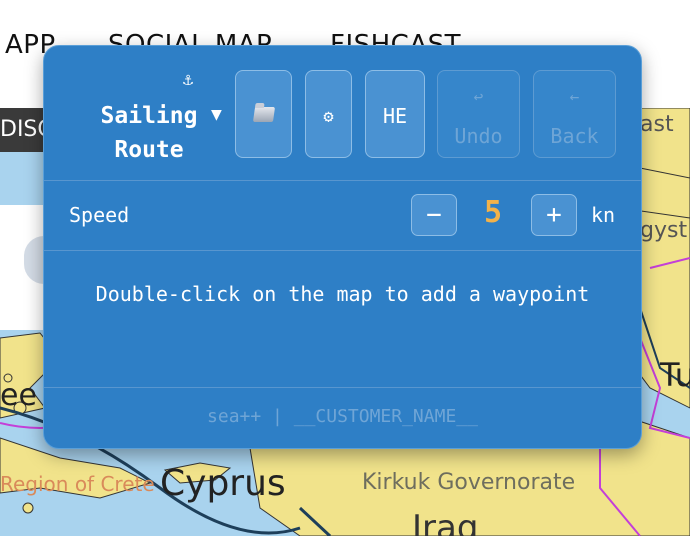 The height and width of the screenshot is (536, 690). What do you see at coordinates (223, 483) in the screenshot?
I see `map-label-cyprus: Cyprus` at bounding box center [223, 483].